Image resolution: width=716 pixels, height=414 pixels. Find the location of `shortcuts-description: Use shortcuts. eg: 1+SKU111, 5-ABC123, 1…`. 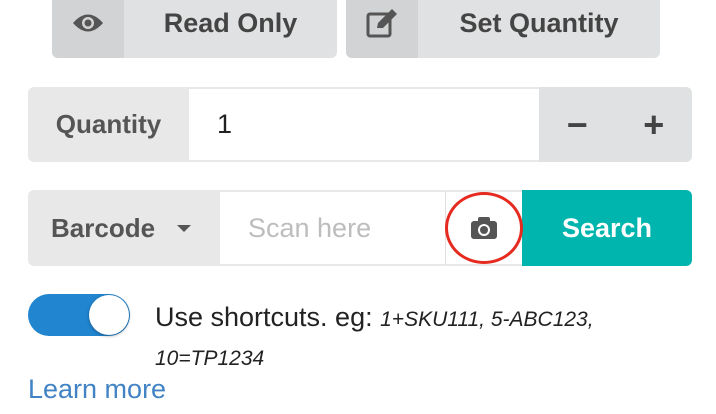

shortcuts-description: Use shortcuts. eg: 1+SKU111, 5-ABC123, 1… is located at coordinates (395, 338).